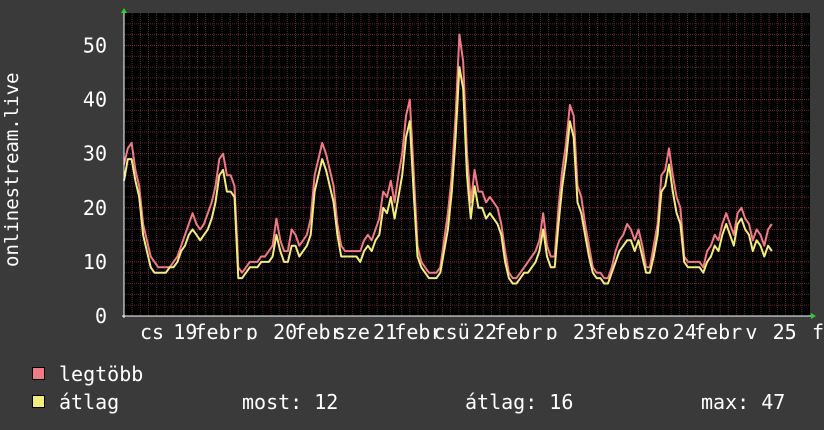  I want to click on x-axis-arrow, so click(813, 316).